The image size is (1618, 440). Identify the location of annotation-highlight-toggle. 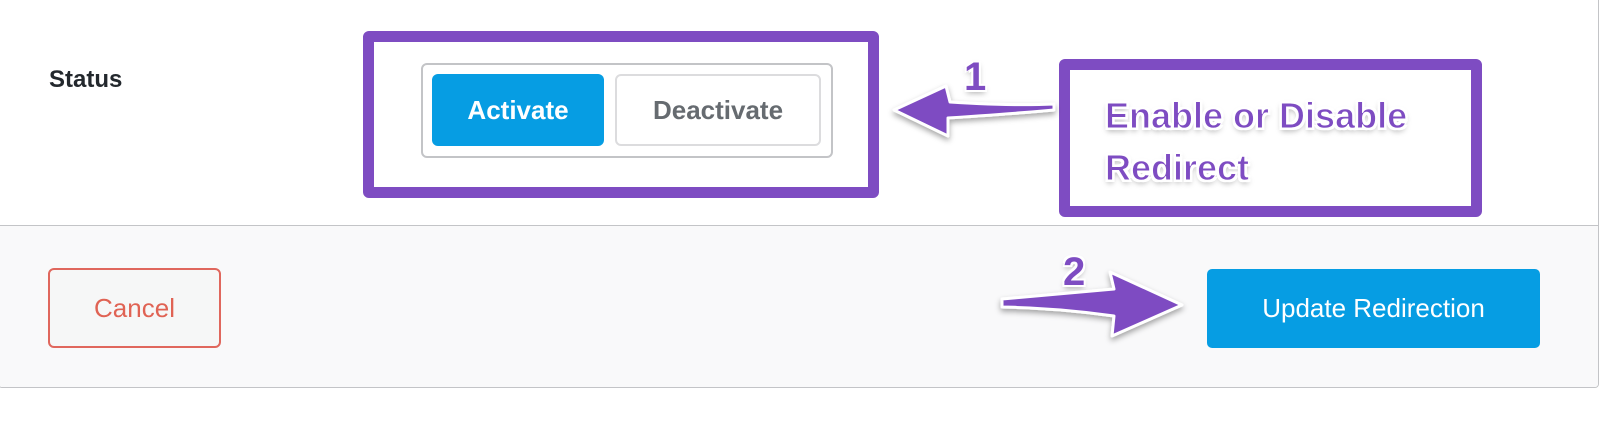
(621, 114).